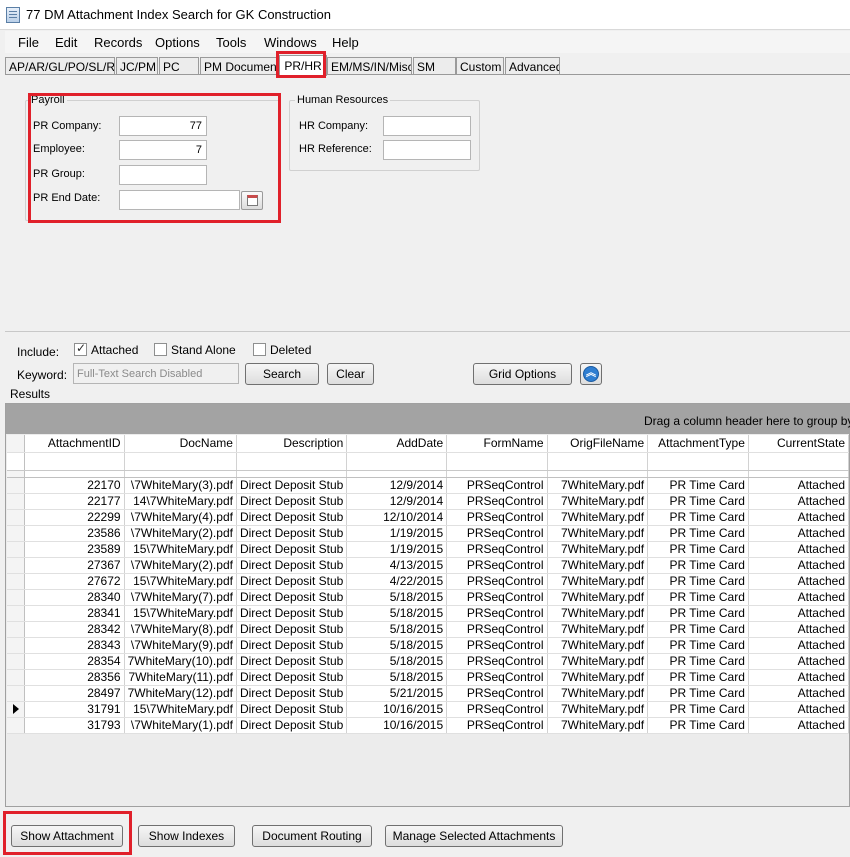  Describe the element at coordinates (397, 517) in the screenshot. I see `table-cell: 12/10/2014` at that location.